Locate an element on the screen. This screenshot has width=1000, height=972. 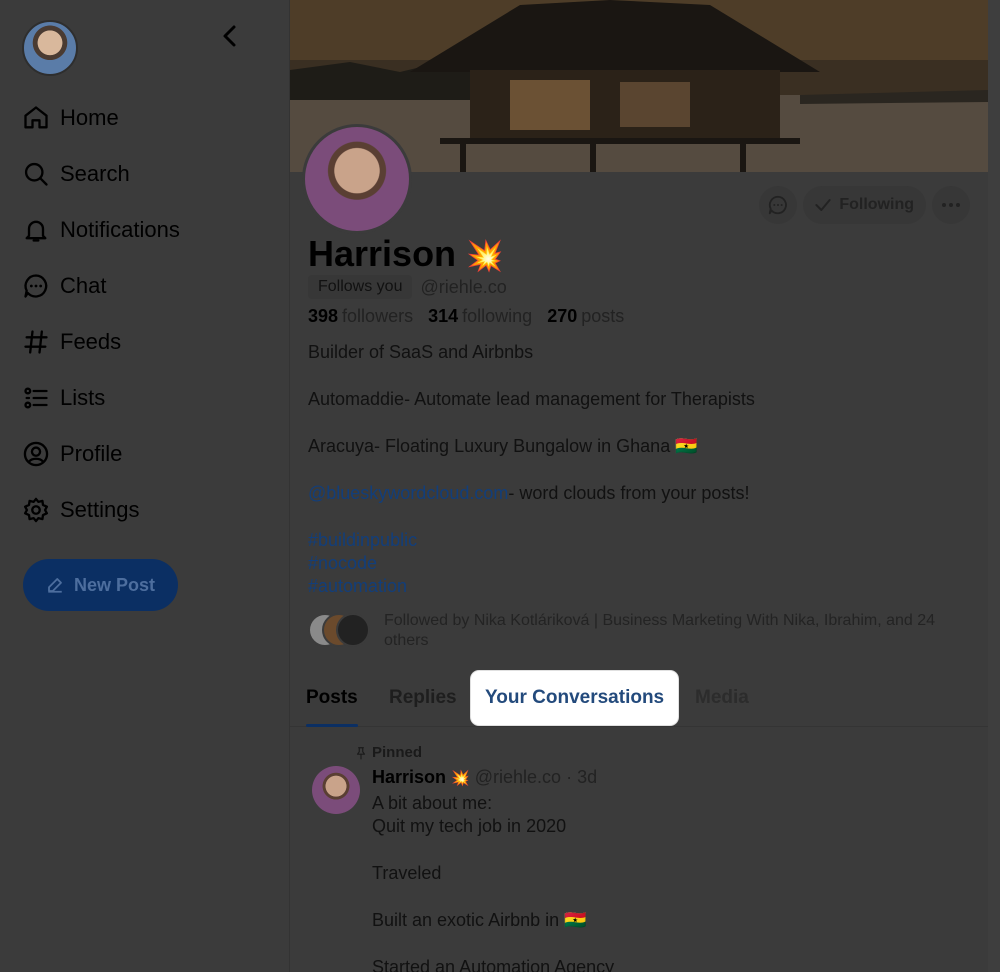
following-button: Following is located at coordinates (864, 205).